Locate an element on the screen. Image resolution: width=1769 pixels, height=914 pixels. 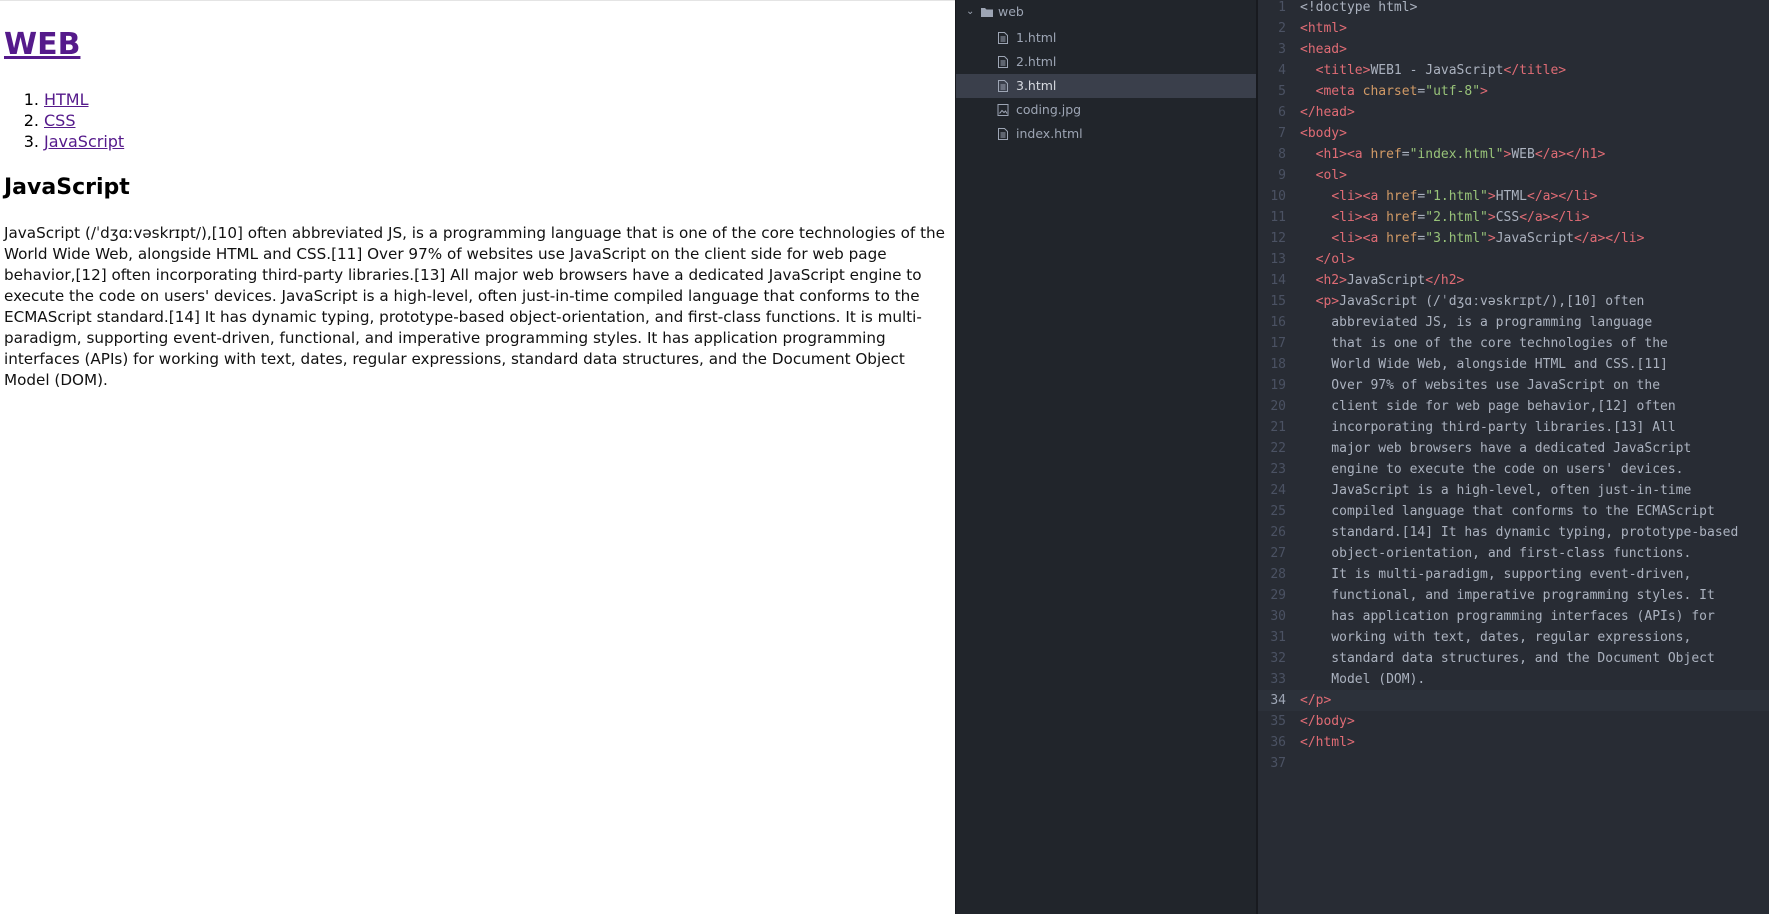
section-title: JavaScript is located at coordinates (67, 187).